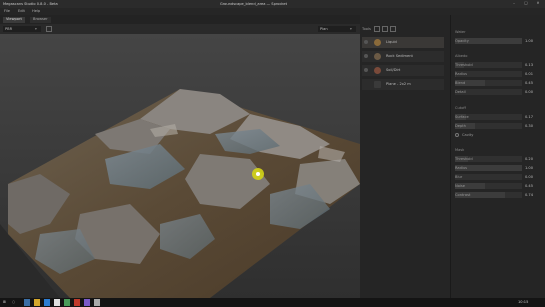 The height and width of the screenshot is (307, 545). Describe the element at coordinates (403, 42) in the screenshot. I see `layer-item: Liquid` at that location.